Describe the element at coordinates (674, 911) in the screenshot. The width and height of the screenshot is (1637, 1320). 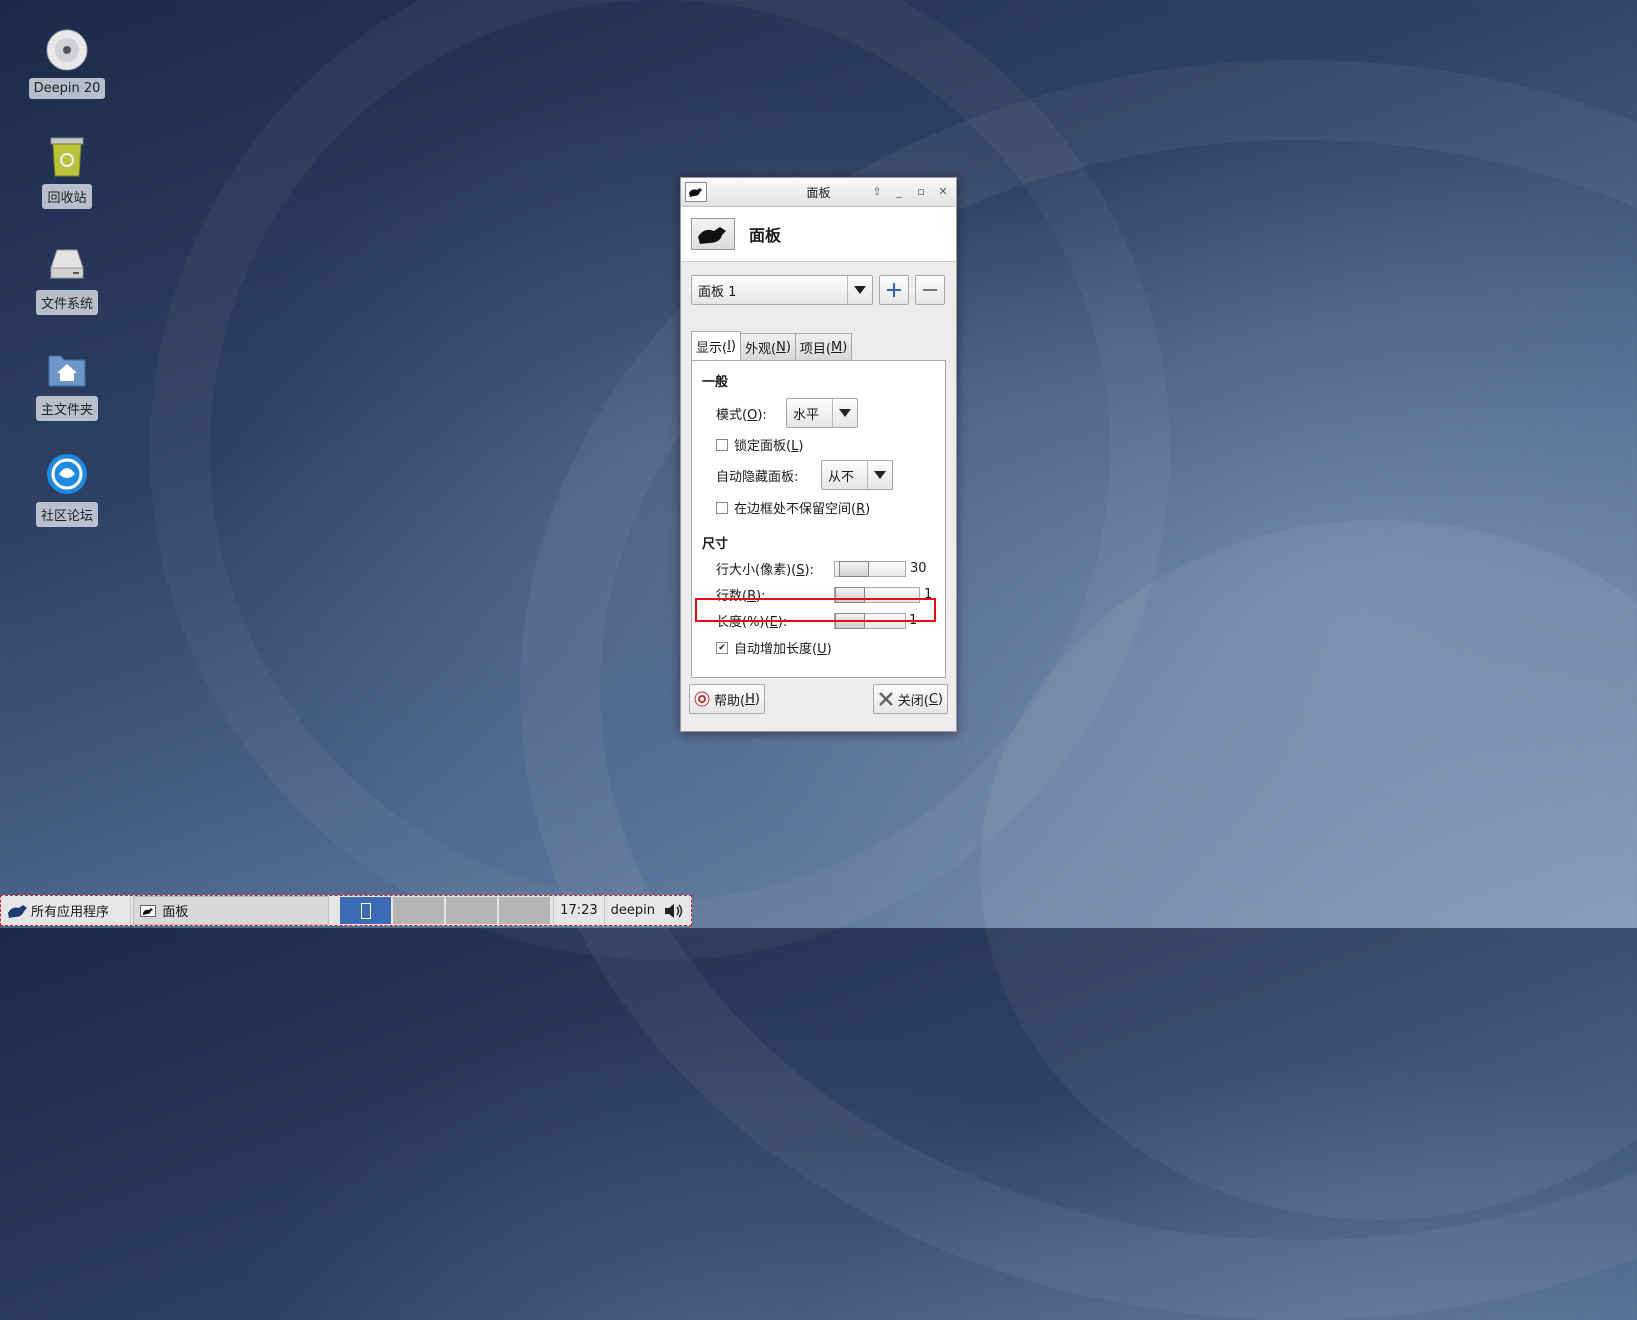
I see `volume-icon` at that location.